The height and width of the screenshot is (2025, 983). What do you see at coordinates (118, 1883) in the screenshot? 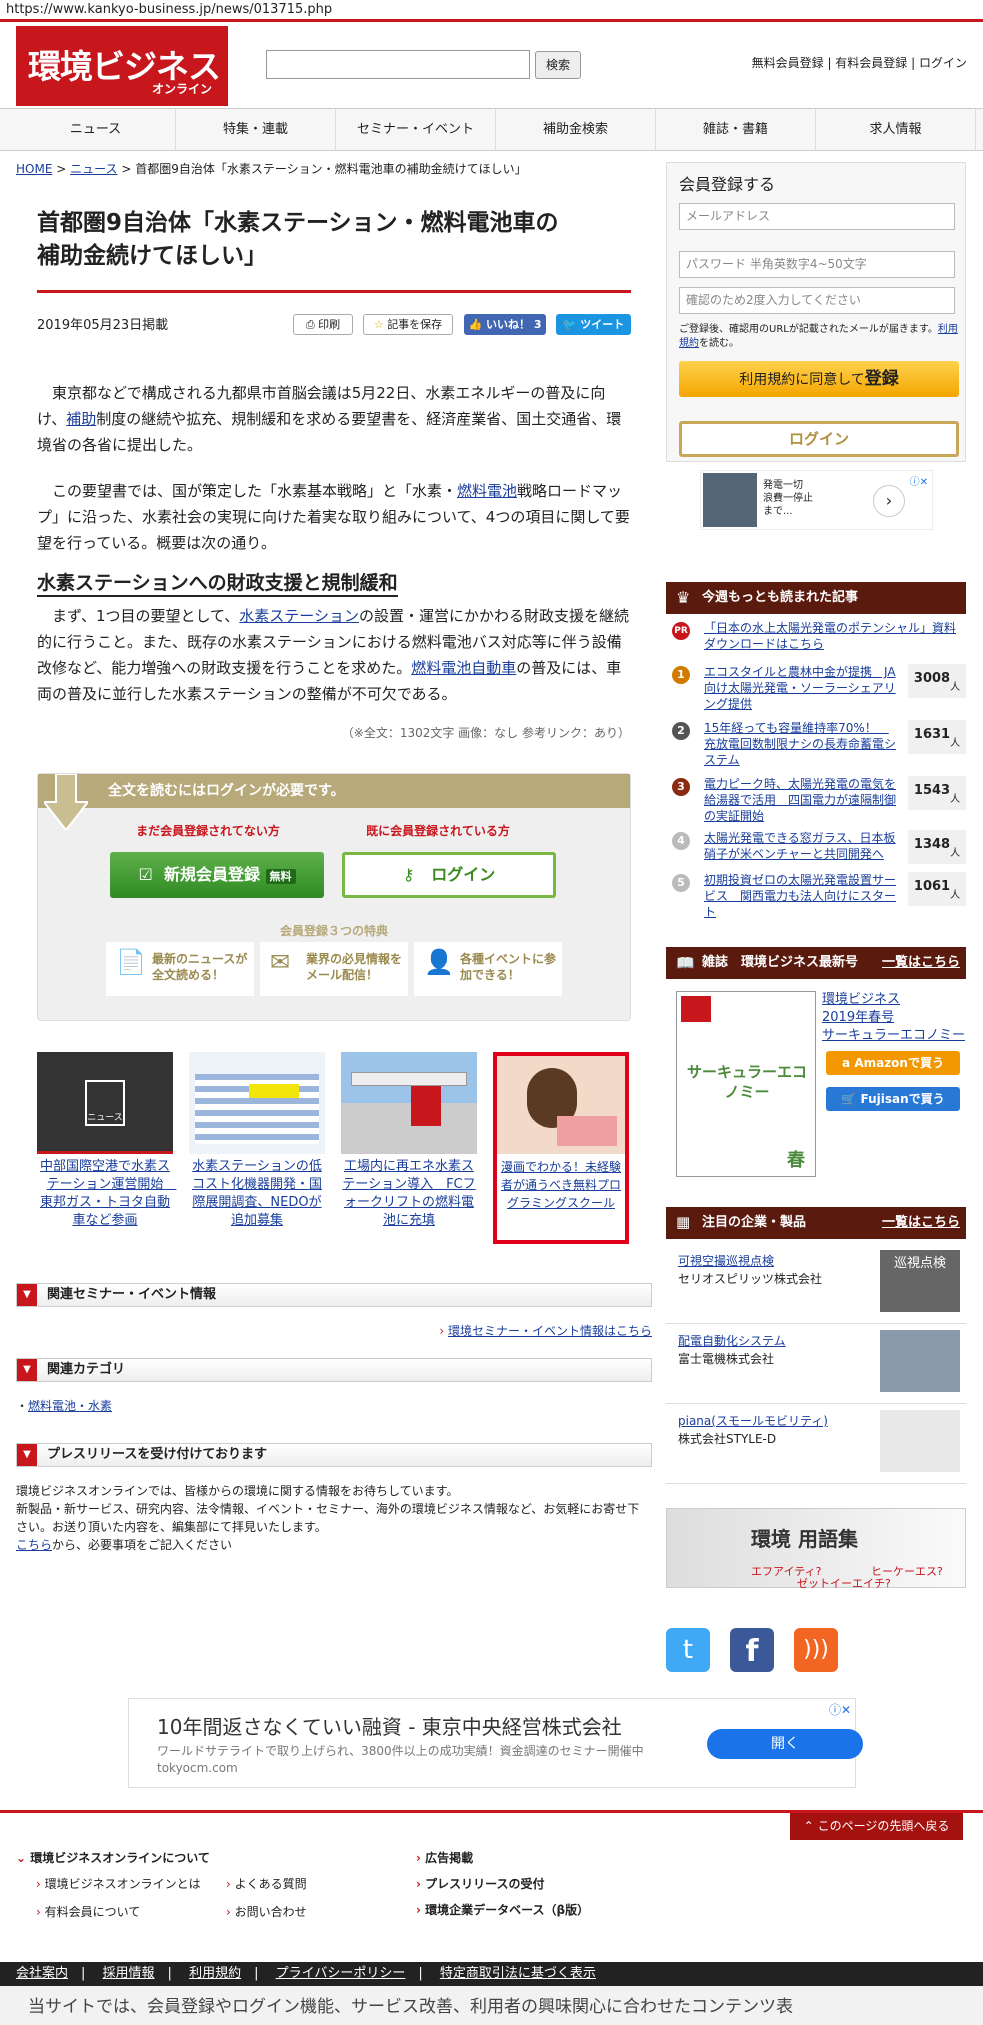
I see `footer-link-about: › 環境ビジネスオンラインとは` at bounding box center [118, 1883].